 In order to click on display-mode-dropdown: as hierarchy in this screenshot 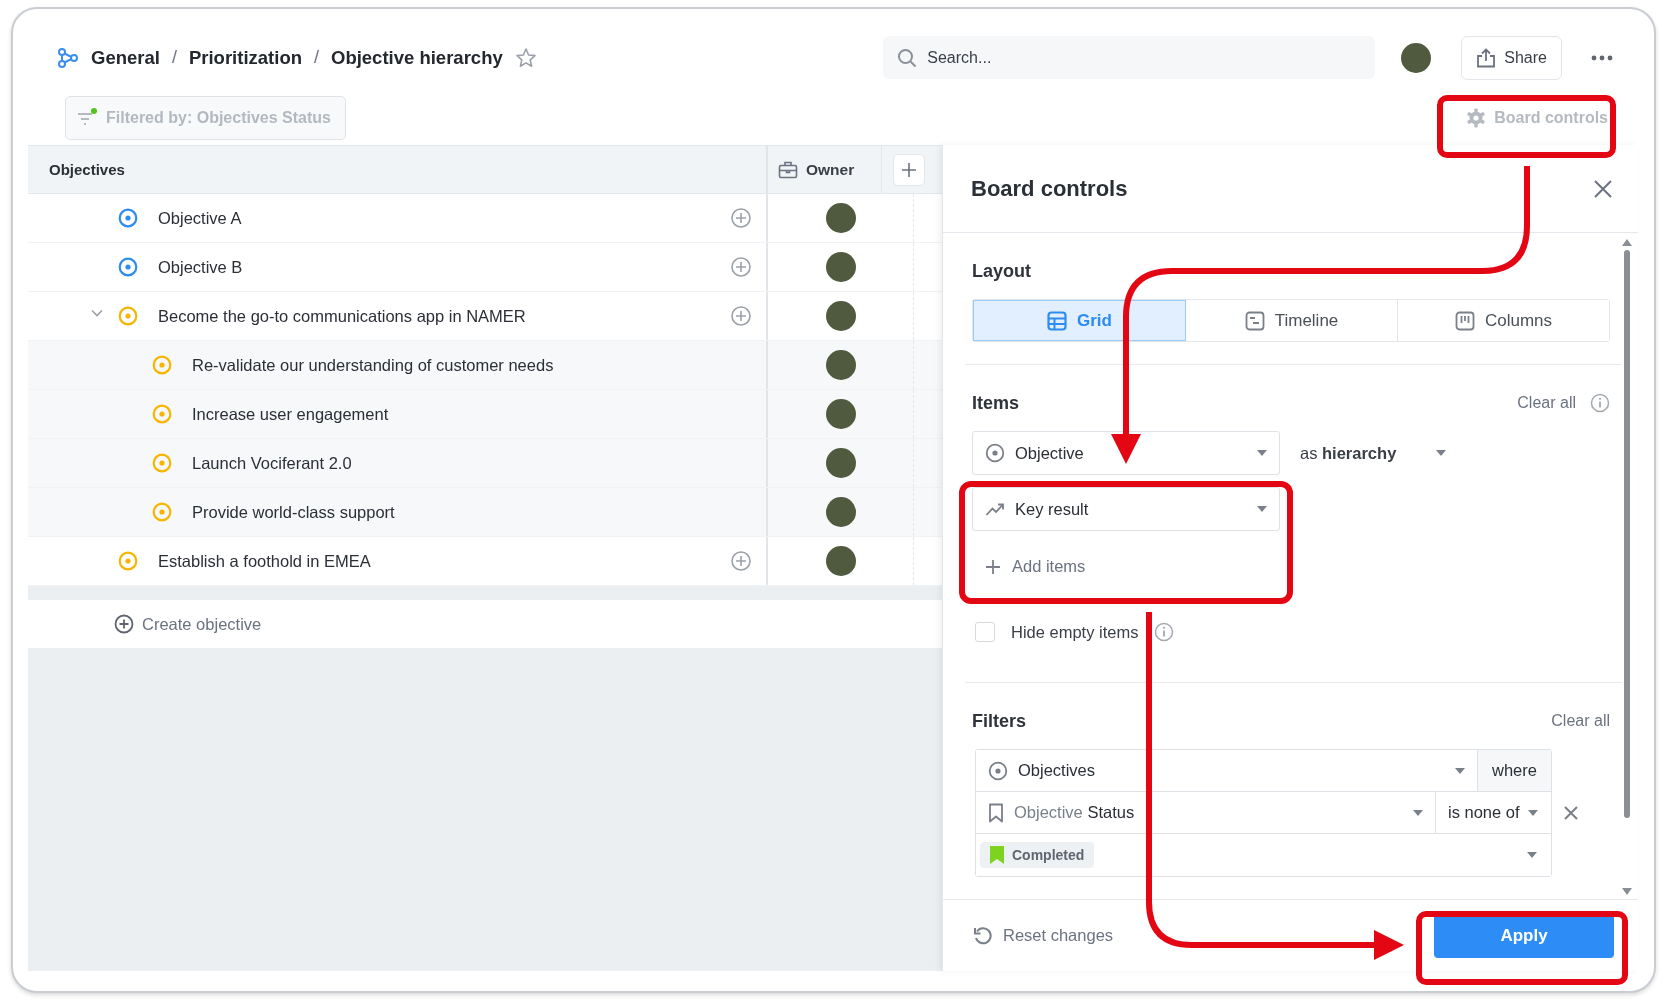, I will do `click(1373, 453)`.